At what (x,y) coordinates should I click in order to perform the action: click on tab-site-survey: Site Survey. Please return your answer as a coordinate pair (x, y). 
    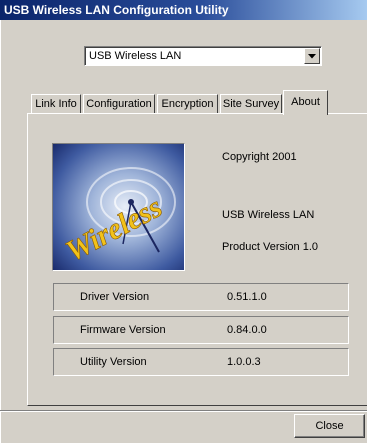
    Looking at the image, I should click on (251, 104).